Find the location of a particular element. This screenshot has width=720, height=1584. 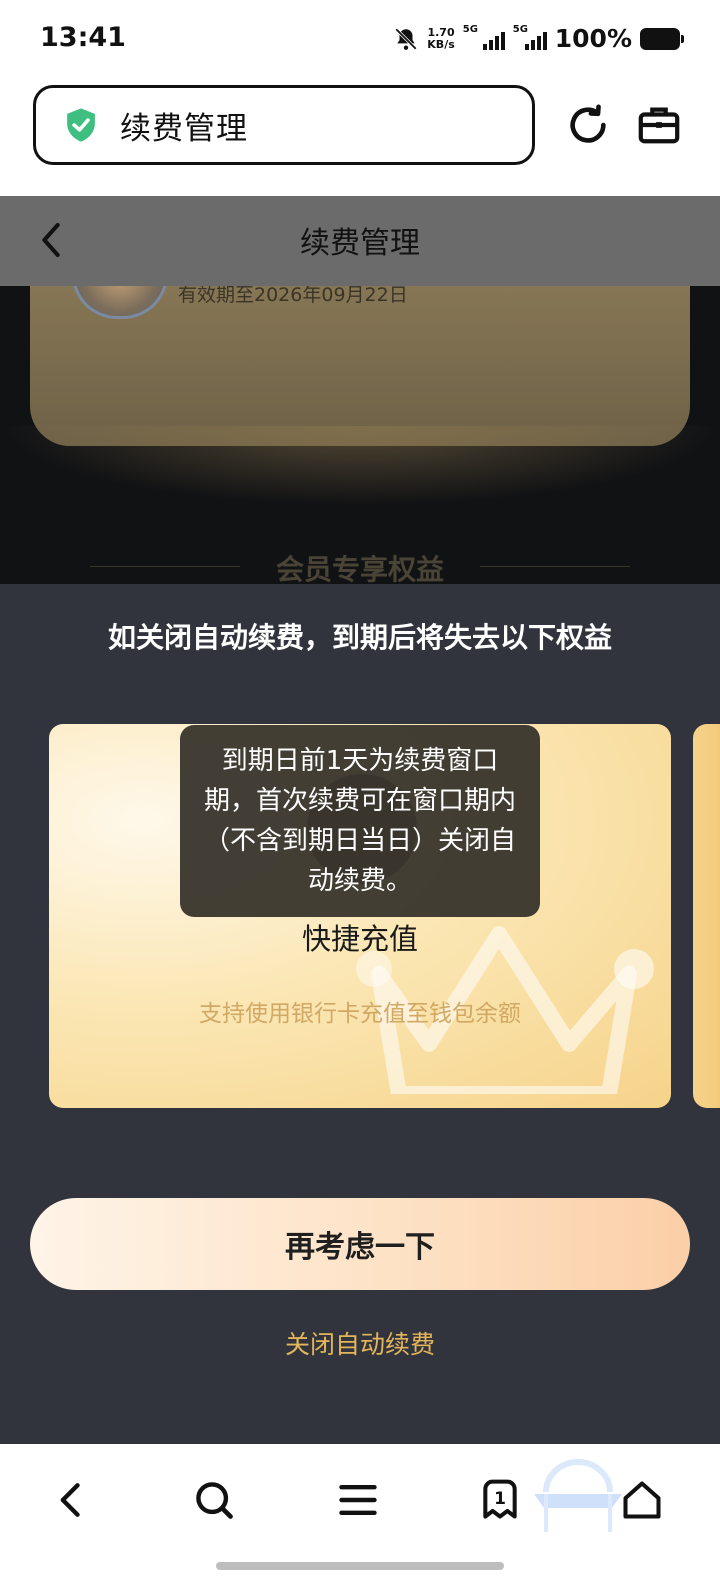

expiry-date: 有效期至2026年09月22日 is located at coordinates (293, 296).